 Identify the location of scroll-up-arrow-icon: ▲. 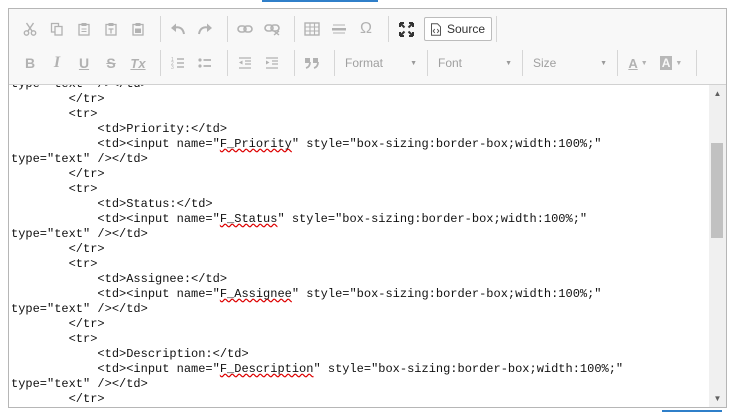
(717, 93).